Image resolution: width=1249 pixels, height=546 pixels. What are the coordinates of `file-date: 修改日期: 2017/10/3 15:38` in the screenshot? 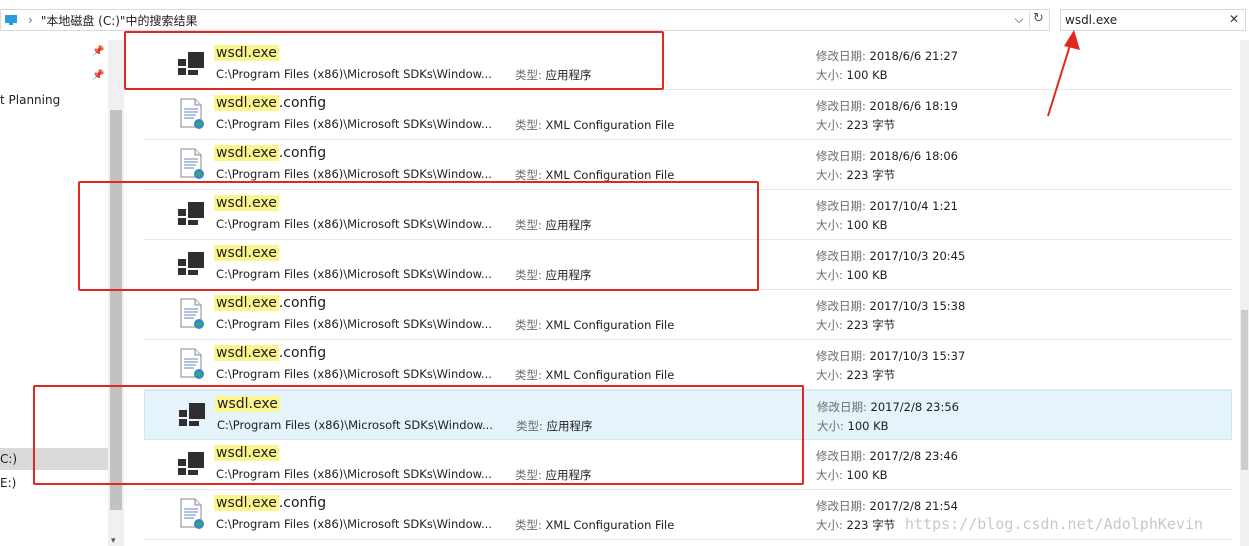 It's located at (890, 306).